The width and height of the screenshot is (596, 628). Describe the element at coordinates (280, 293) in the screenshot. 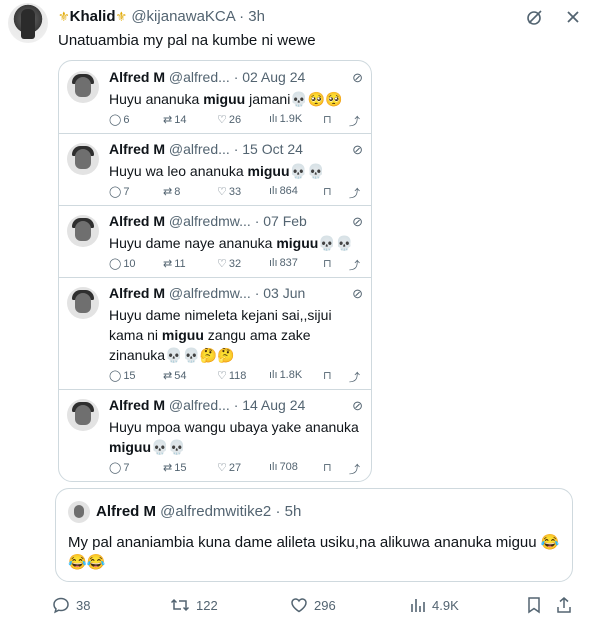

I see `tweet-date: · 03 Jun` at that location.